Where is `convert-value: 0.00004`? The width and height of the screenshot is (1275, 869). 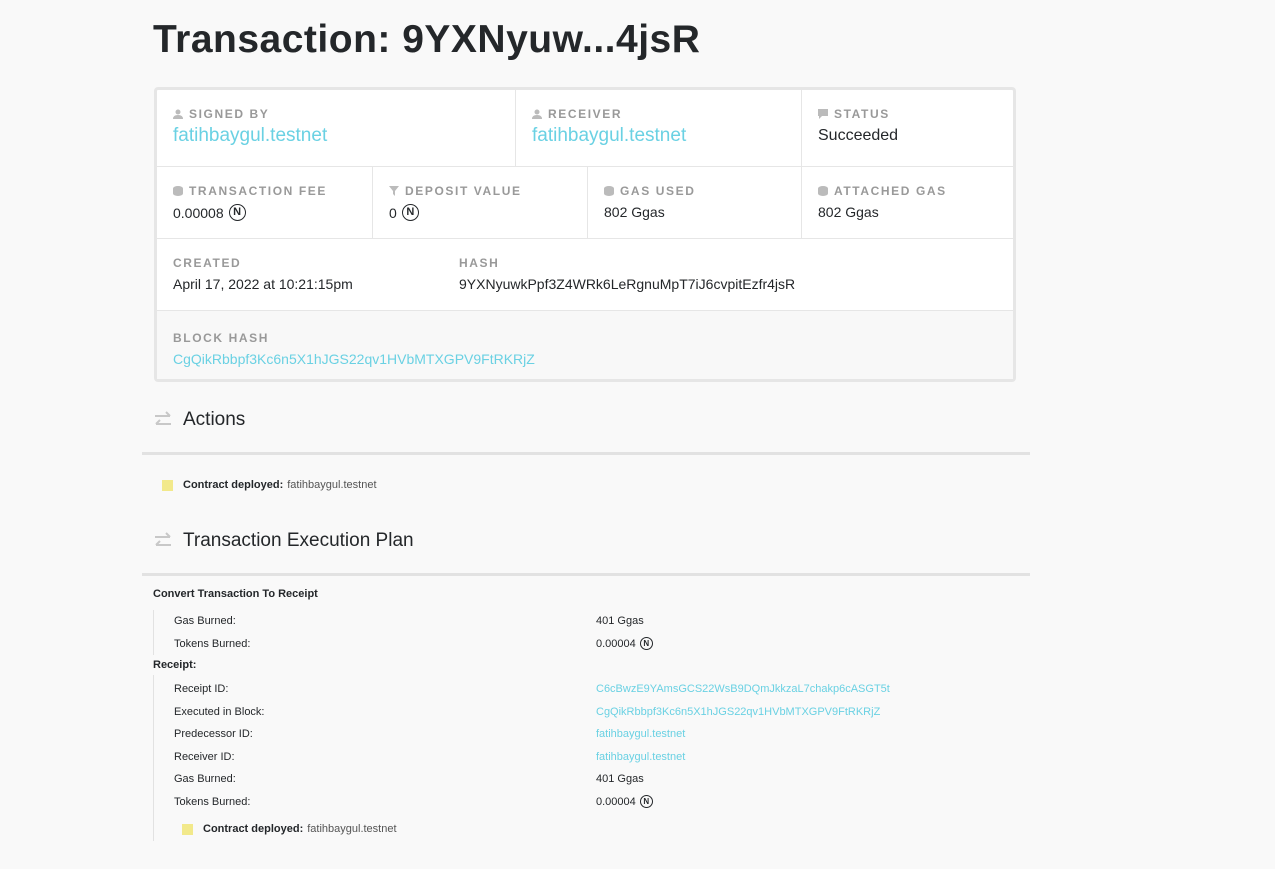
convert-value: 0.00004 is located at coordinates (616, 643).